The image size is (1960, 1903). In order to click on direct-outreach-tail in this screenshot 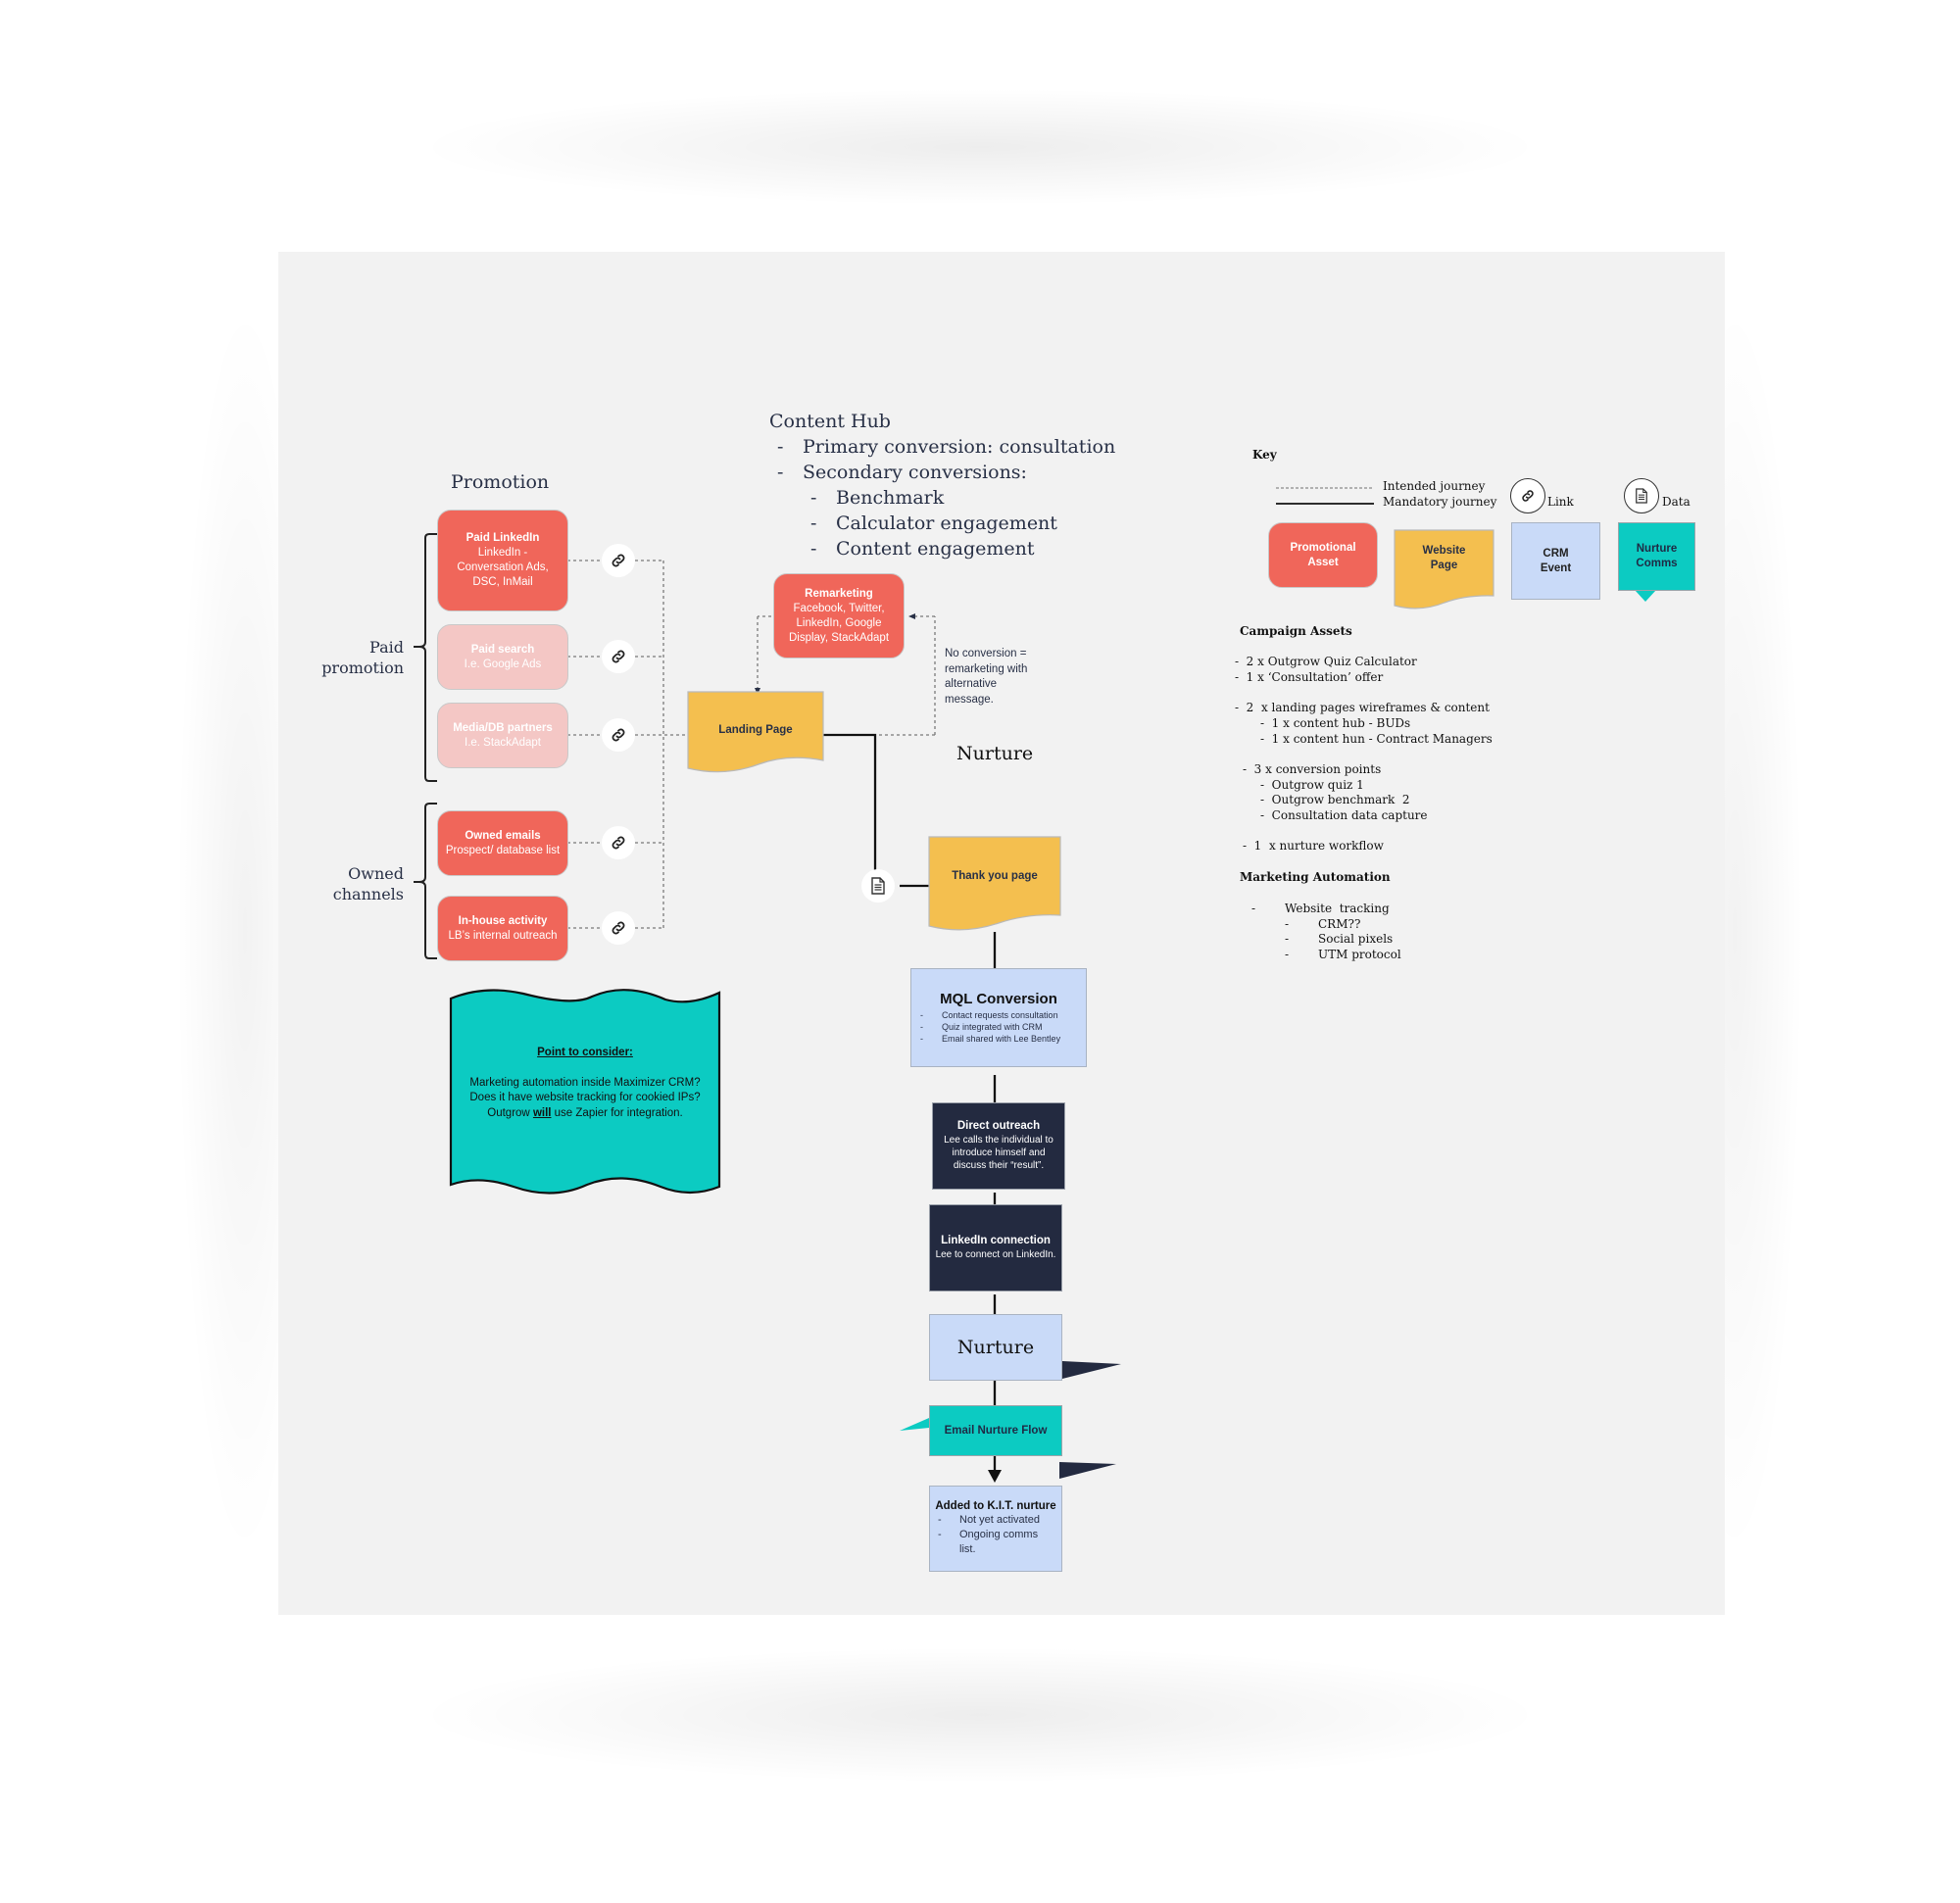, I will do `click(1091, 1370)`.